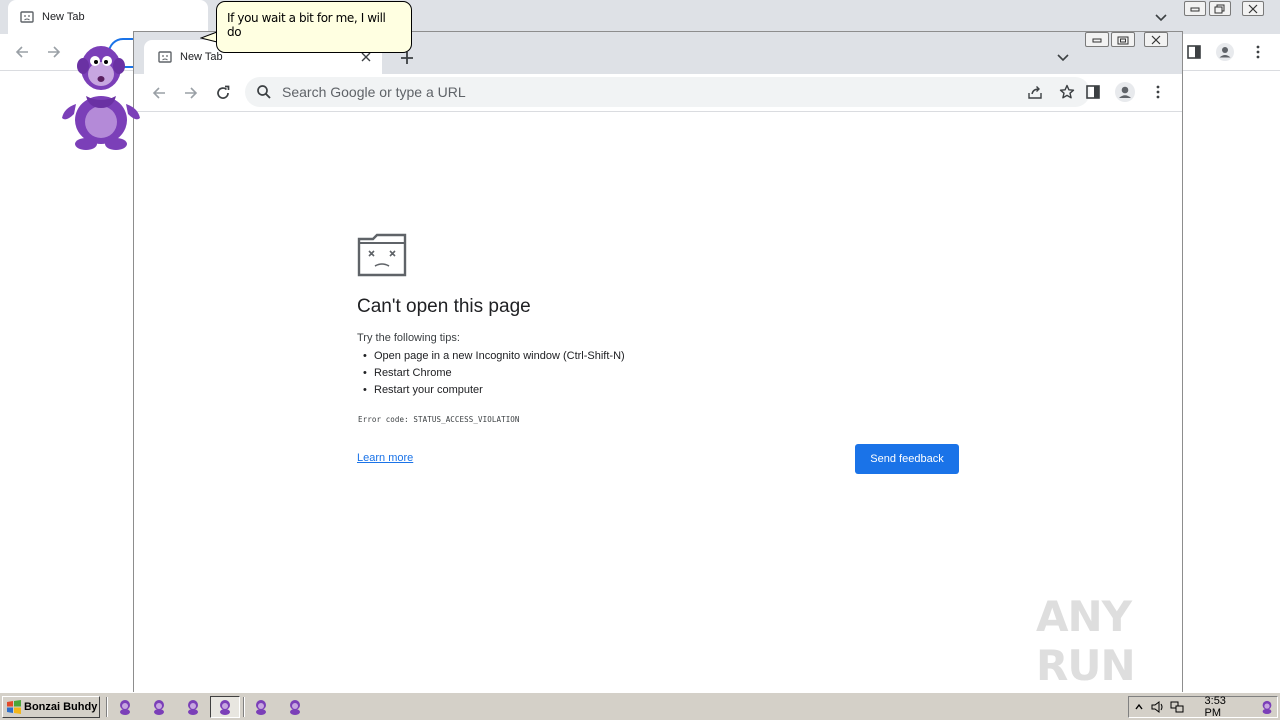 This screenshot has height=720, width=1280. I want to click on start-label: Bonzai Buhdy, so click(61, 707).